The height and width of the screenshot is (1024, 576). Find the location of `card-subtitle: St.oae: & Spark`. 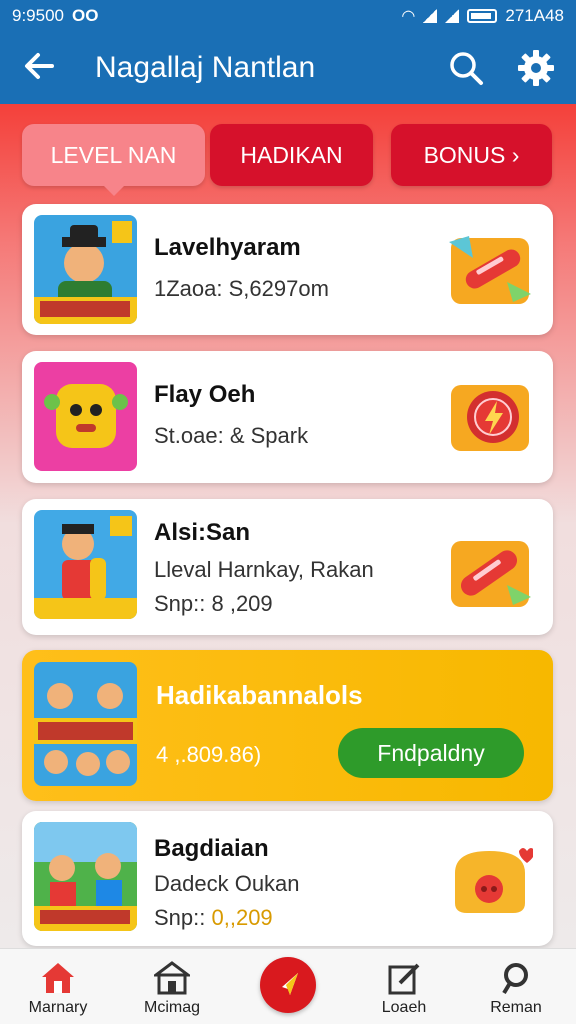

card-subtitle: St.oae: & Spark is located at coordinates (231, 435).